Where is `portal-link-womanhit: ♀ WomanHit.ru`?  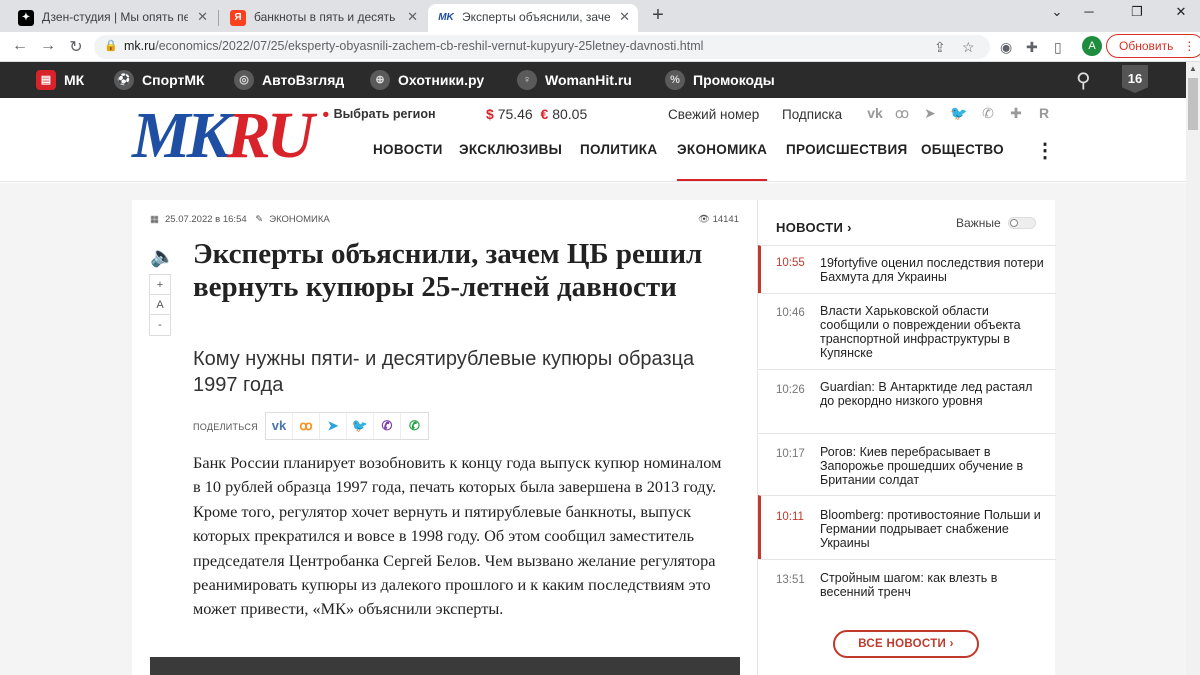 portal-link-womanhit: ♀ WomanHit.ru is located at coordinates (574, 80).